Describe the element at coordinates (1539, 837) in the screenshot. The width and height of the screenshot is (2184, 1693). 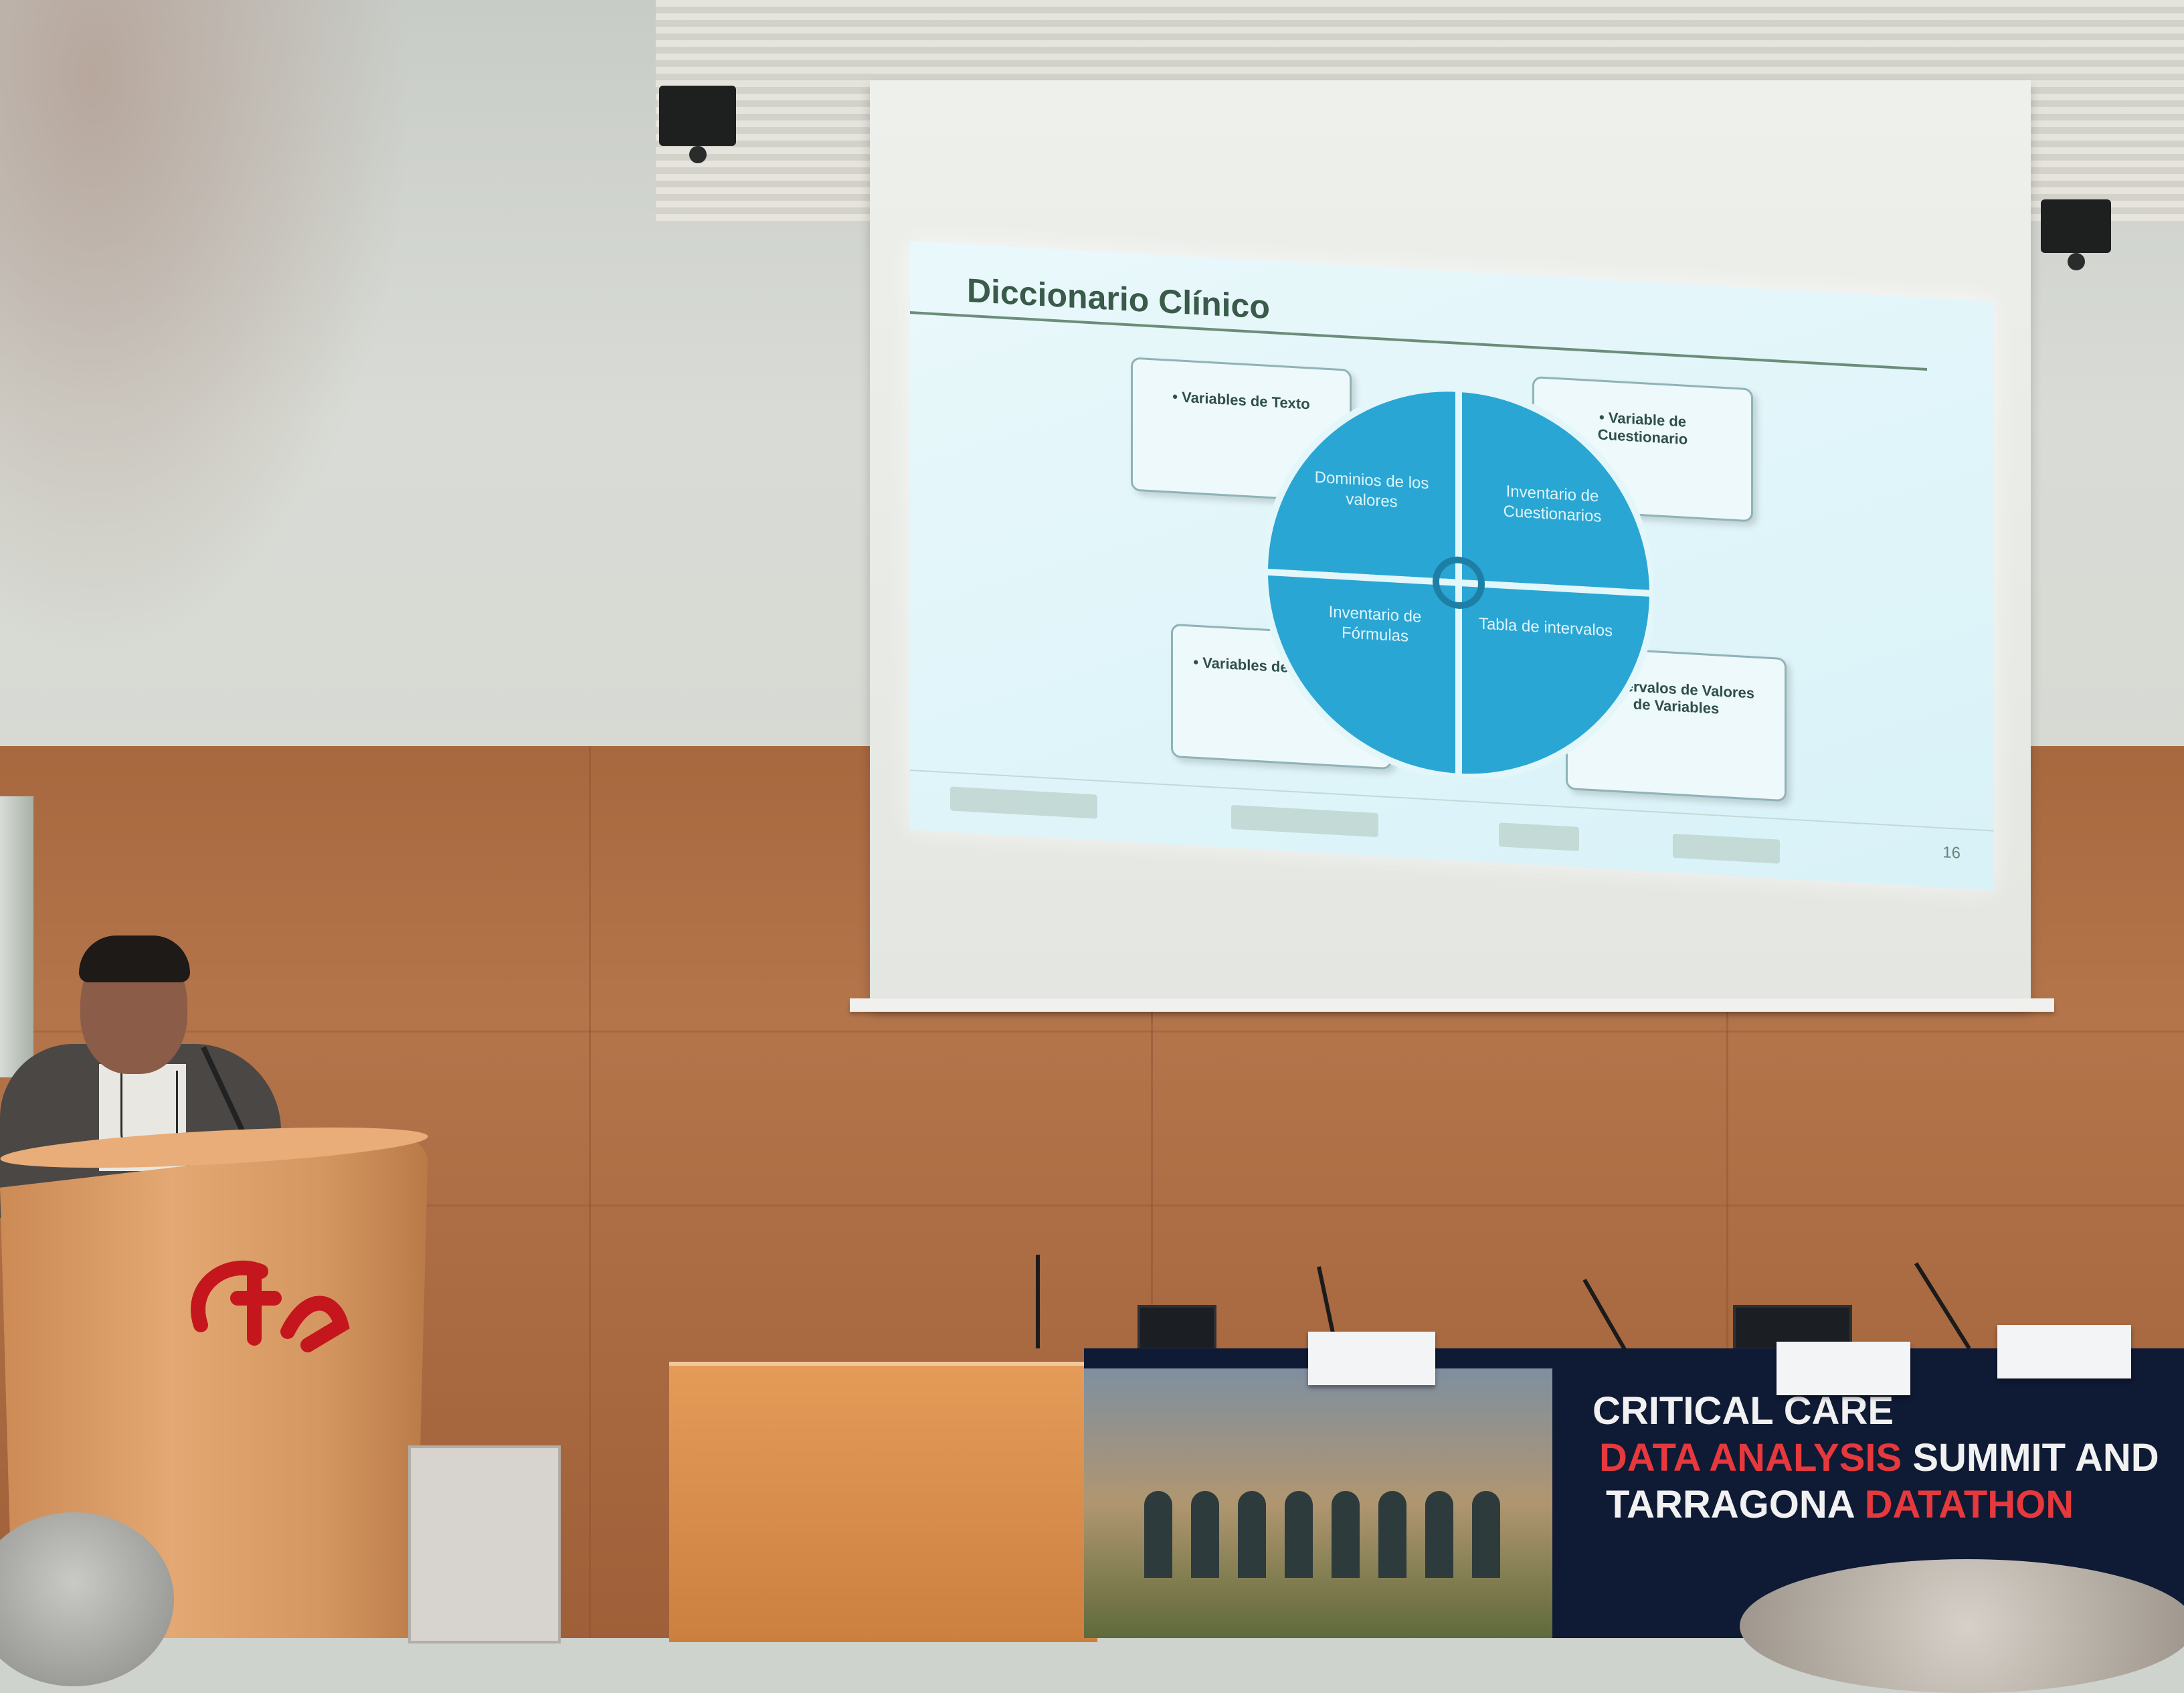
I see `equality-logo-icon` at that location.